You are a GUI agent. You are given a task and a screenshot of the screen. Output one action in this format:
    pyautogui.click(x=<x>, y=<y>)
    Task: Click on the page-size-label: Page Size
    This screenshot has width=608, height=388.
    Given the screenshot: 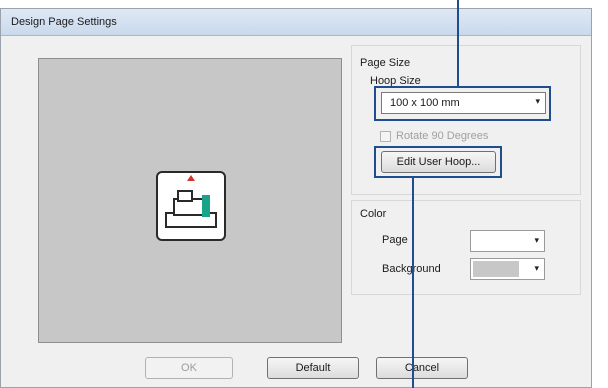 What is the action you would take?
    pyautogui.click(x=385, y=63)
    